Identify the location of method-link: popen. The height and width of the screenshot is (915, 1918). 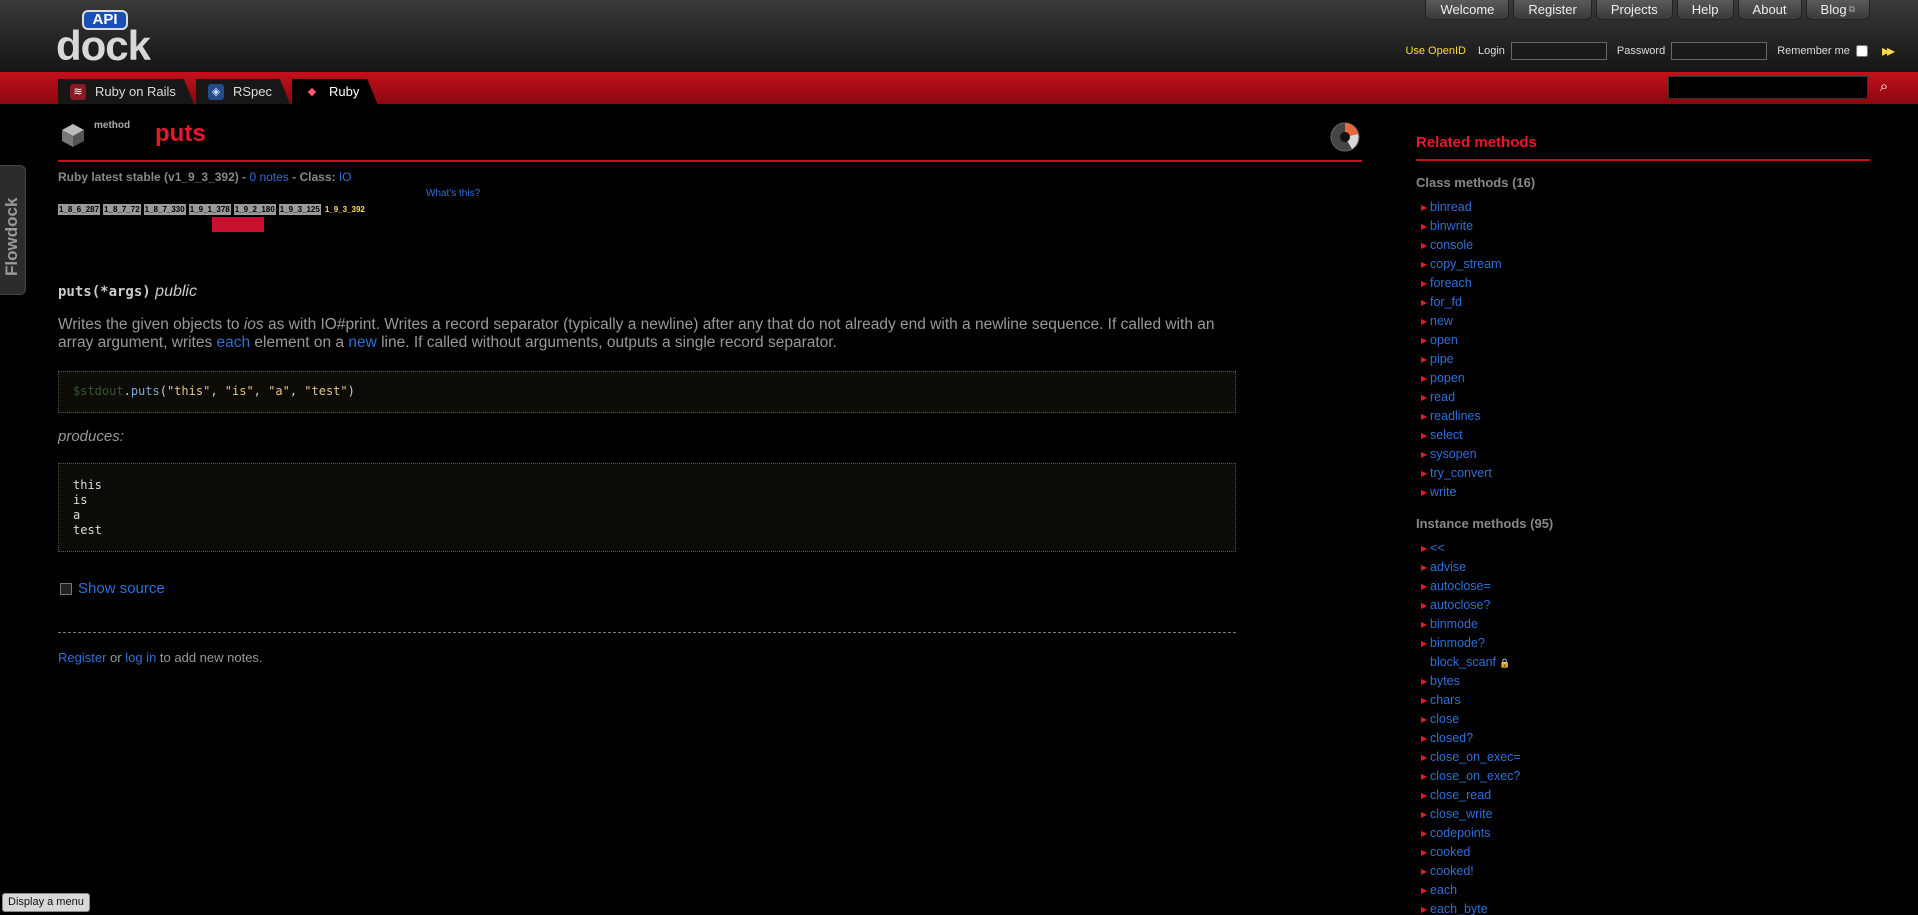
(1447, 378).